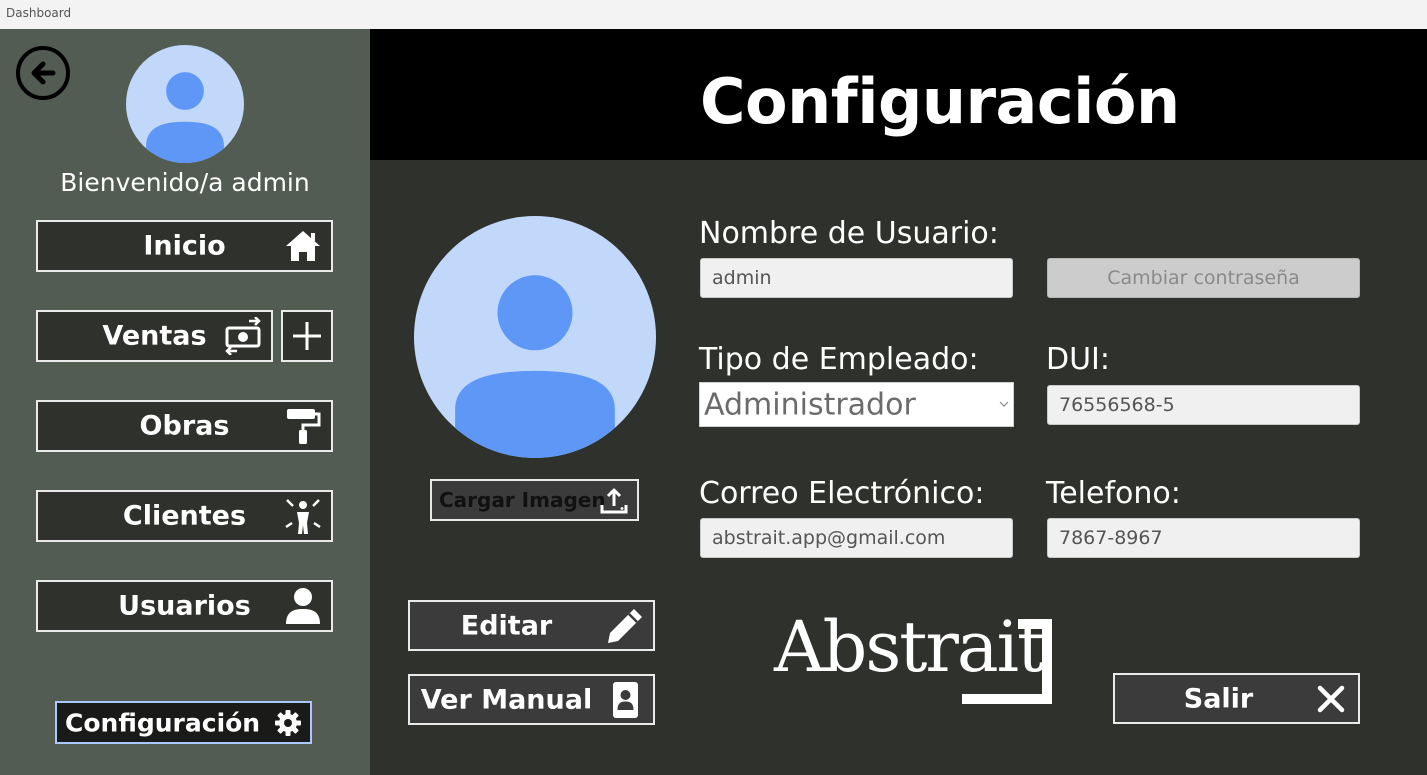 This screenshot has width=1427, height=775. What do you see at coordinates (842, 493) in the screenshot?
I see `email-label: Correo Electrónico:` at bounding box center [842, 493].